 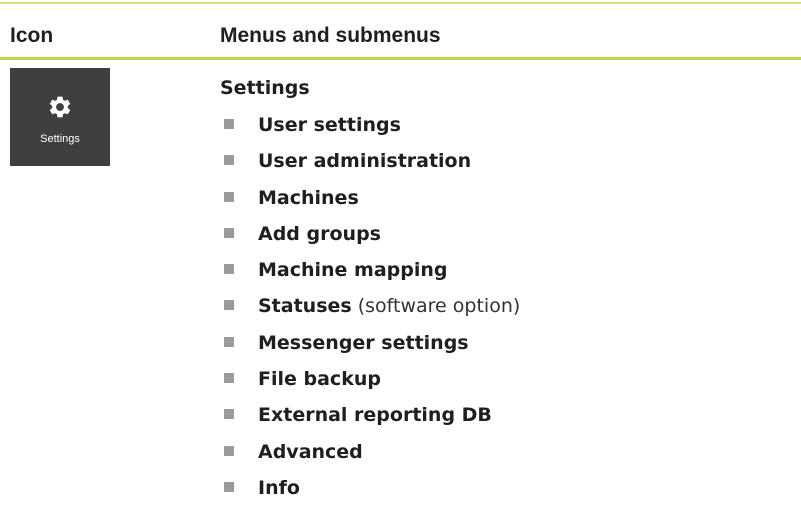 I want to click on submenu-label: User administration, so click(x=365, y=161).